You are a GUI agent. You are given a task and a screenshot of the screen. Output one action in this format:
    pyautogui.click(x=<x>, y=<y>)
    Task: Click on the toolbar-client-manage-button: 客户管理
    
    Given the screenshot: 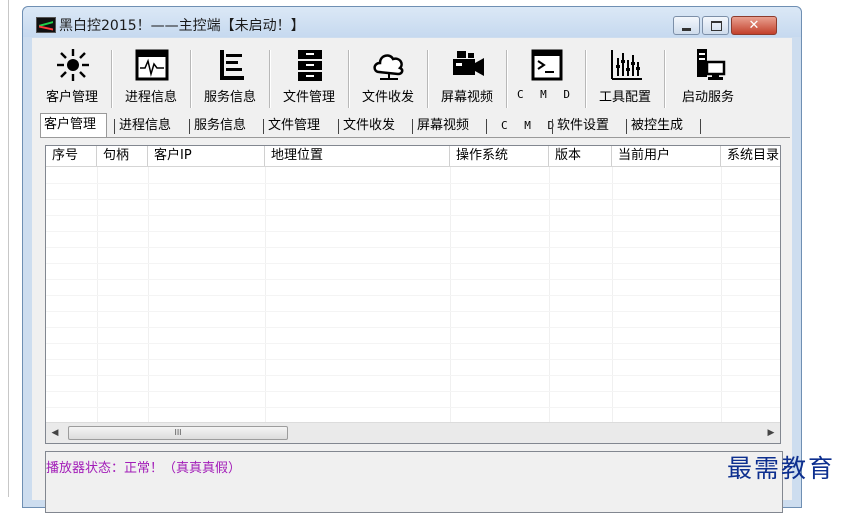 What is the action you would take?
    pyautogui.click(x=72, y=77)
    